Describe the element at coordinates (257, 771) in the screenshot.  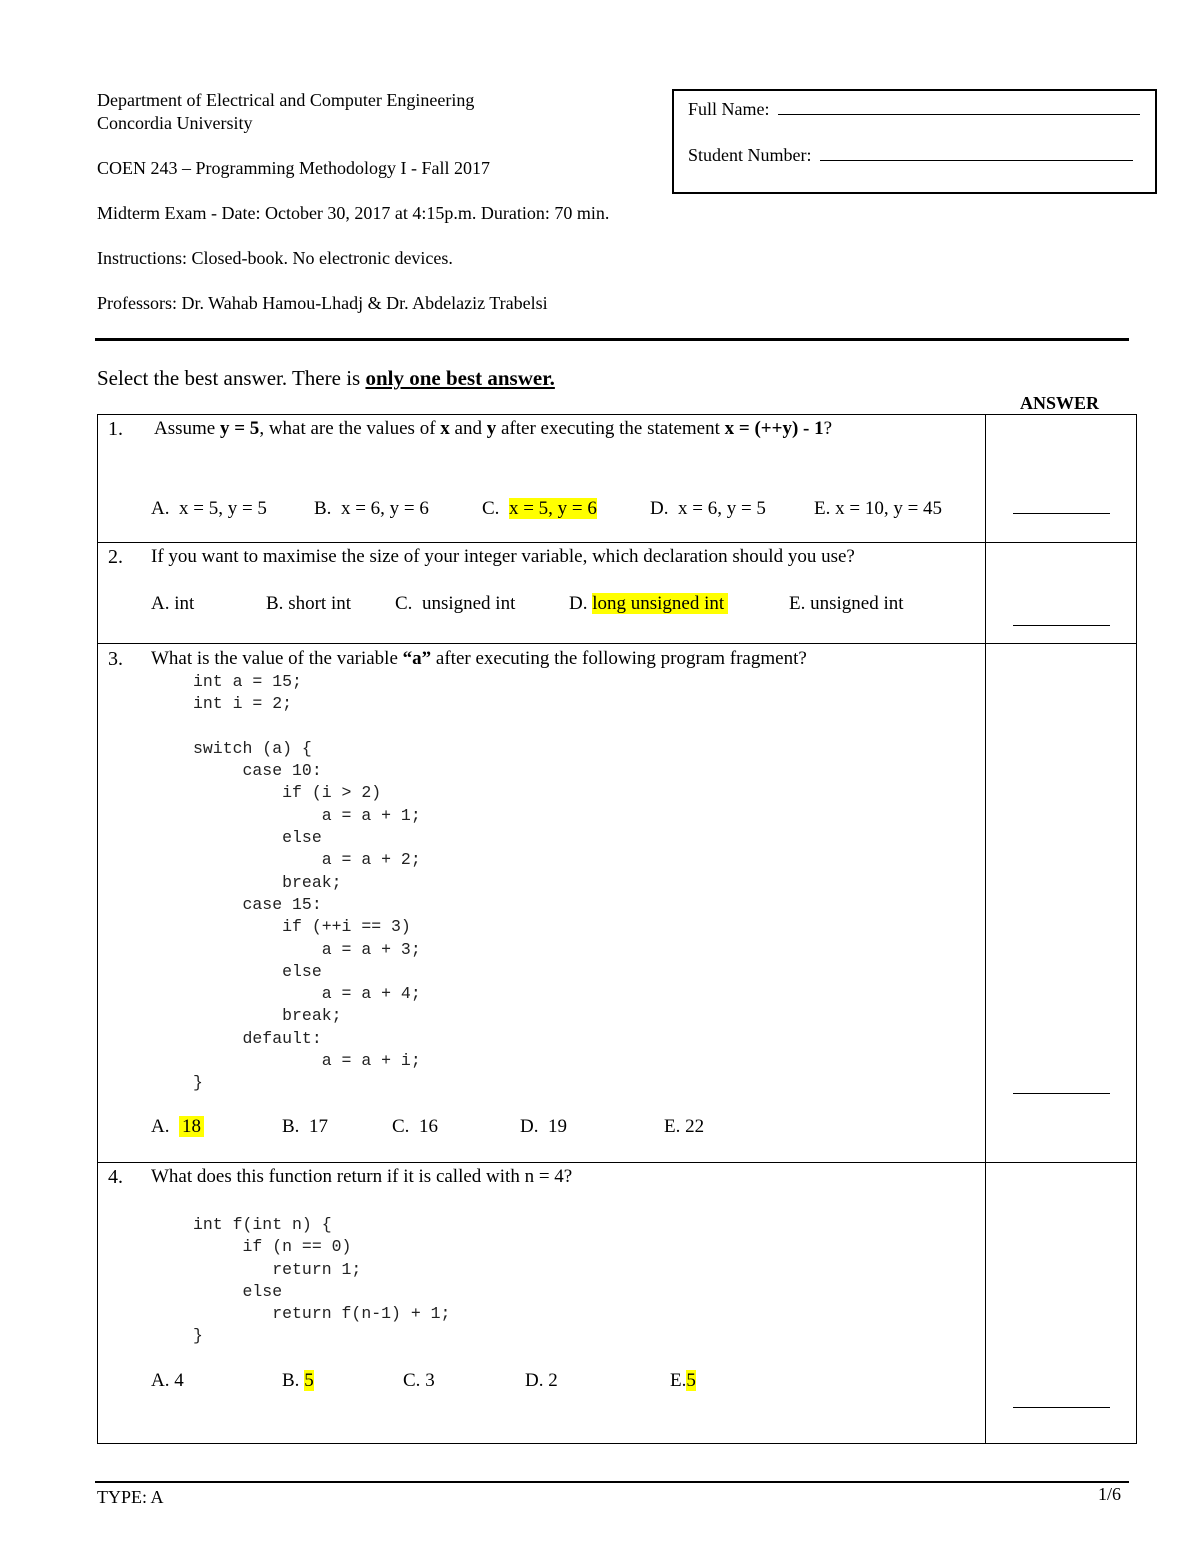
I see `code-line: case 10:` at that location.